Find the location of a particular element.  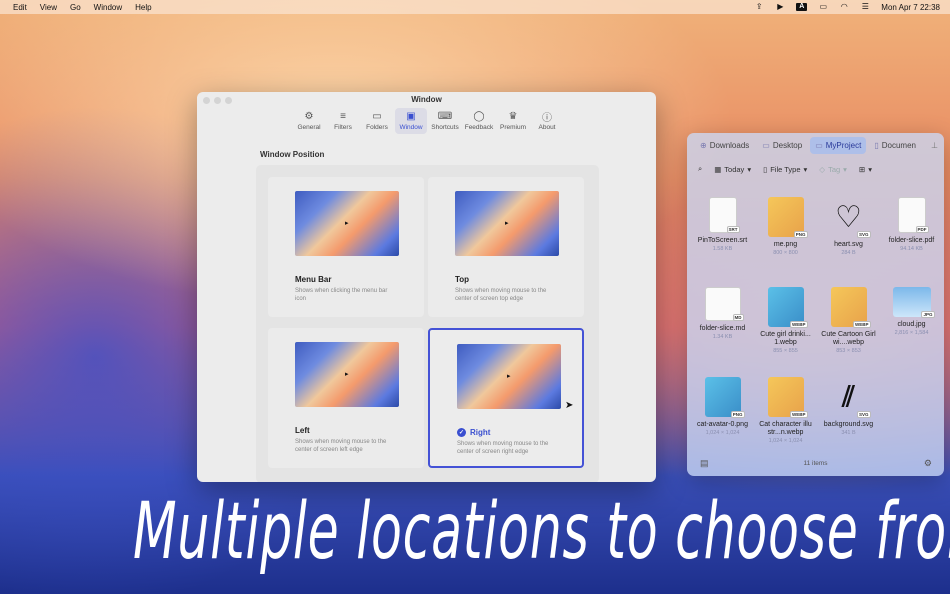

menu-edit: Edit is located at coordinates (20, 7).